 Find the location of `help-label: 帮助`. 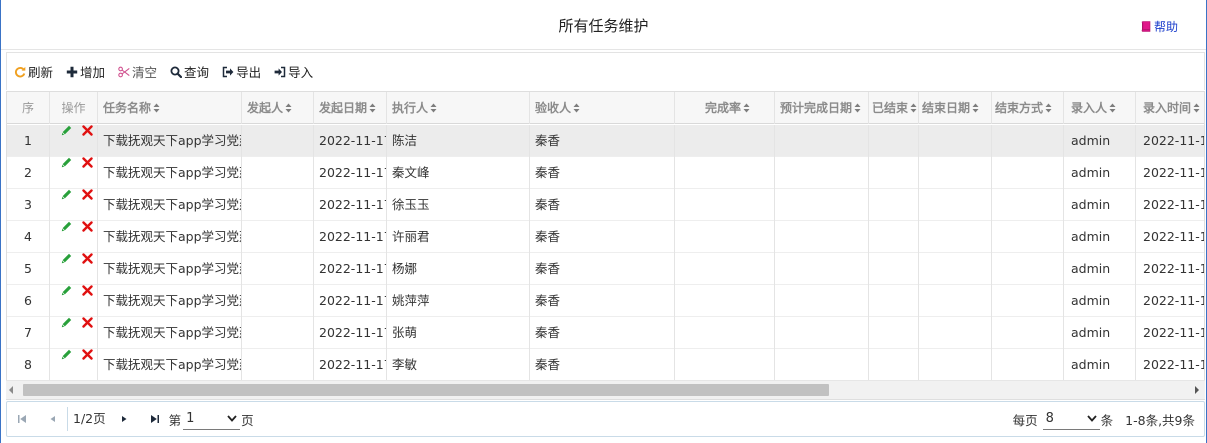

help-label: 帮助 is located at coordinates (1165, 27).